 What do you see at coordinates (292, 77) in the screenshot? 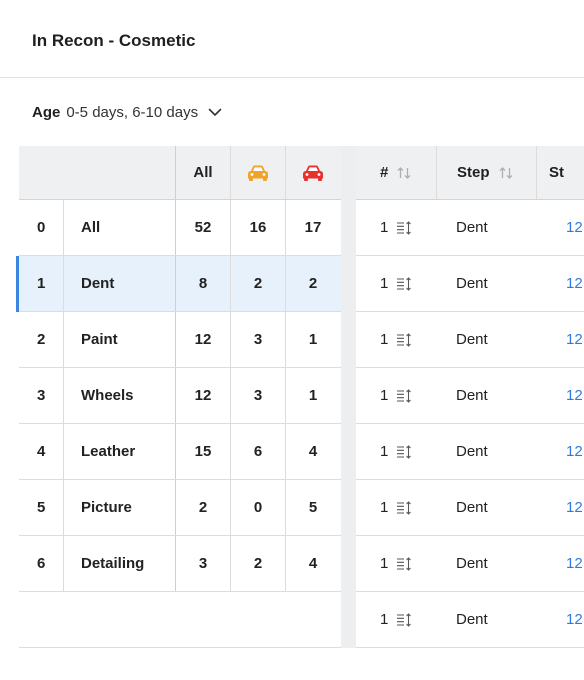
I see `header-divider` at bounding box center [292, 77].